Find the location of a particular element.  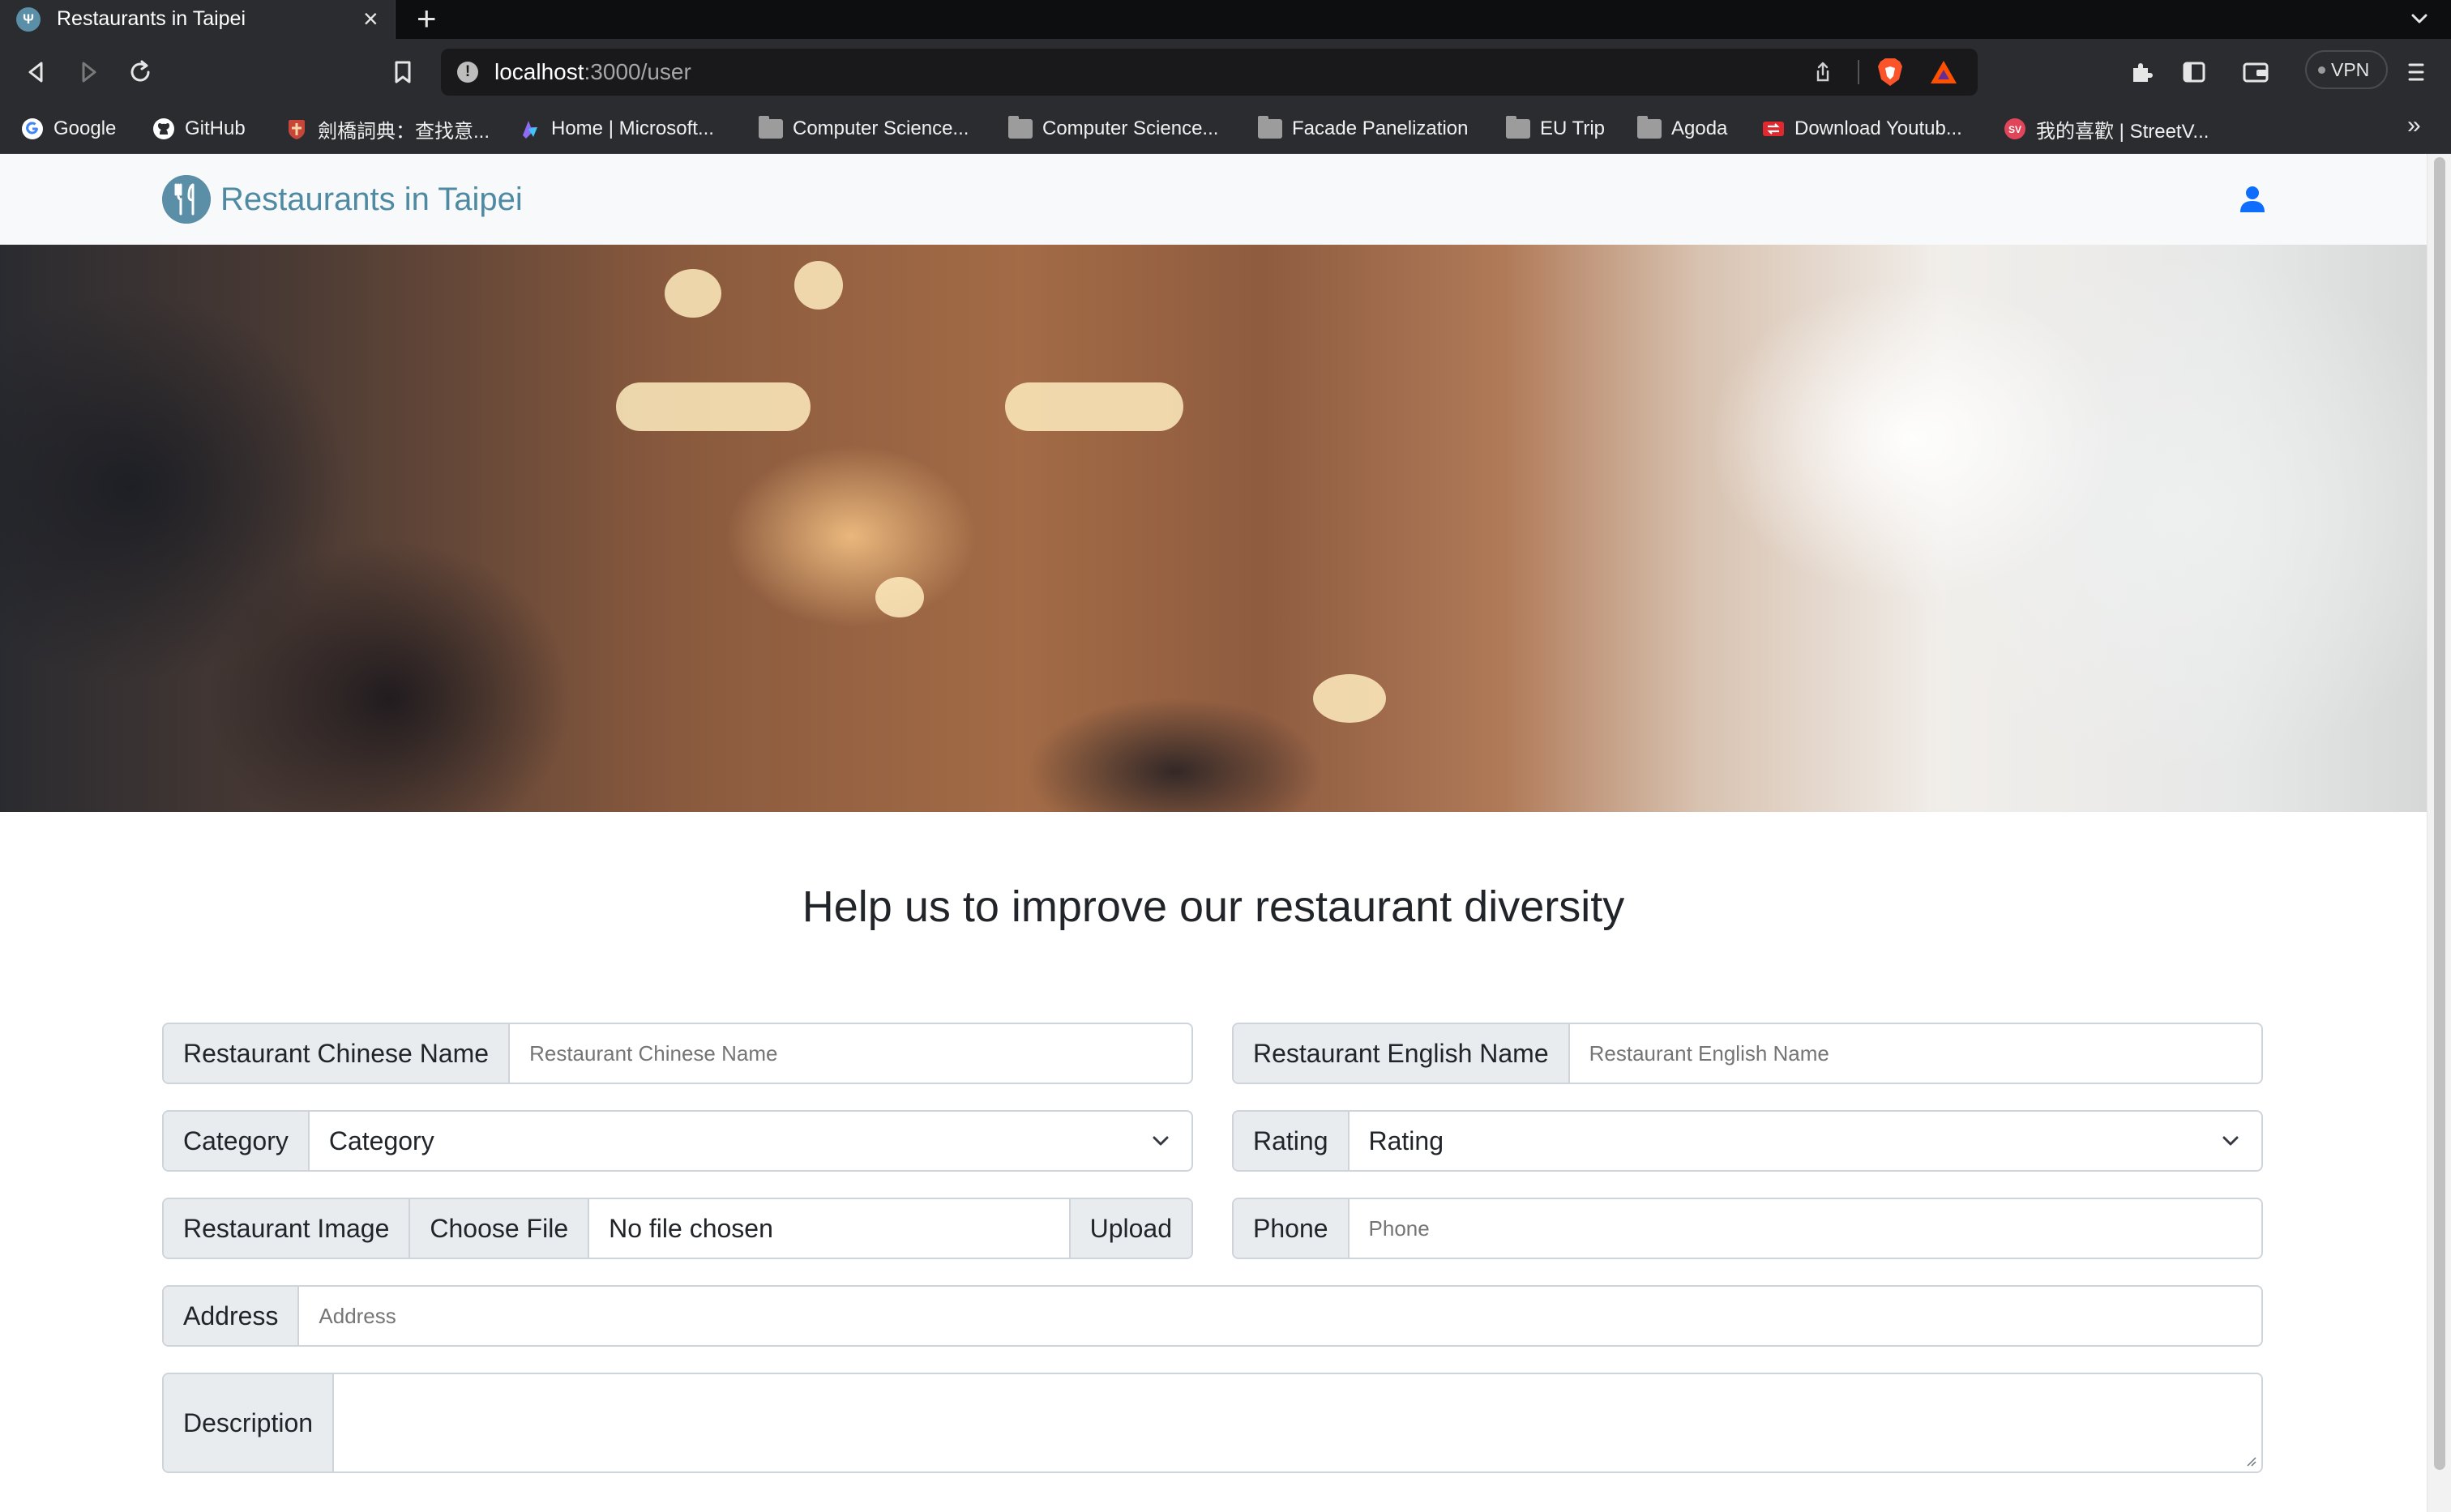

brand-link: Restaurants in Taipei is located at coordinates (342, 199).